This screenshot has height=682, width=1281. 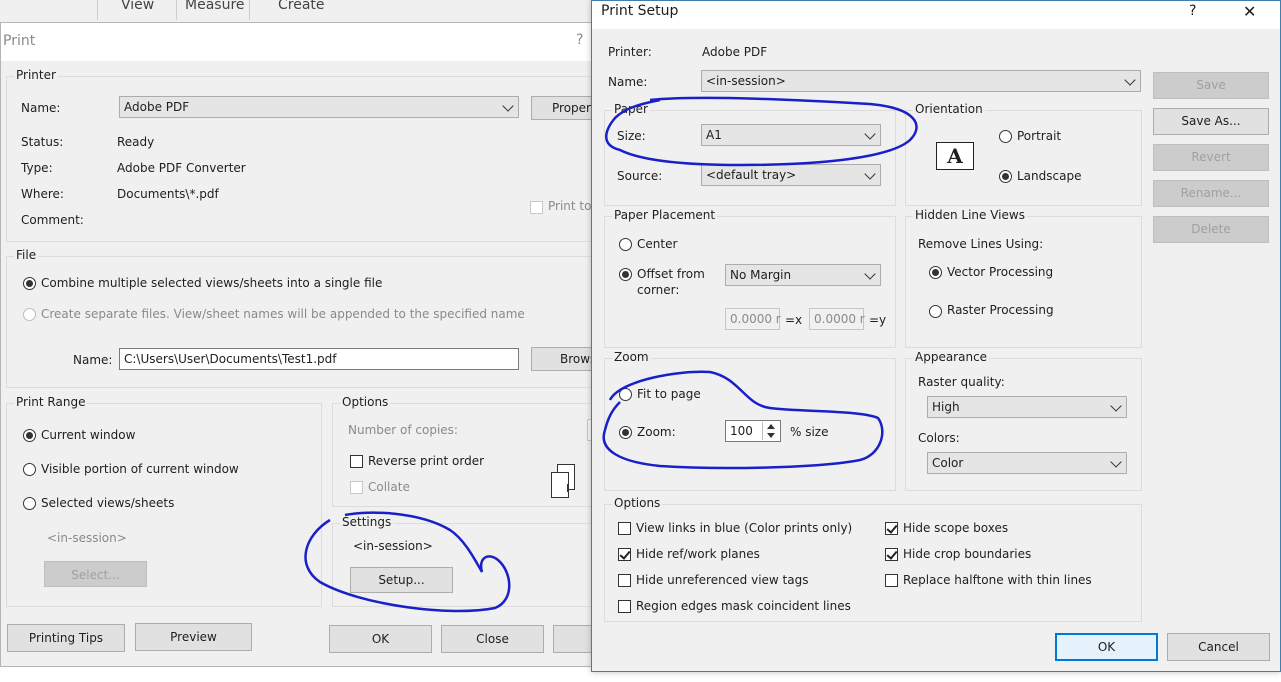 I want to click on annotation-circle-paper, so click(x=761, y=131).